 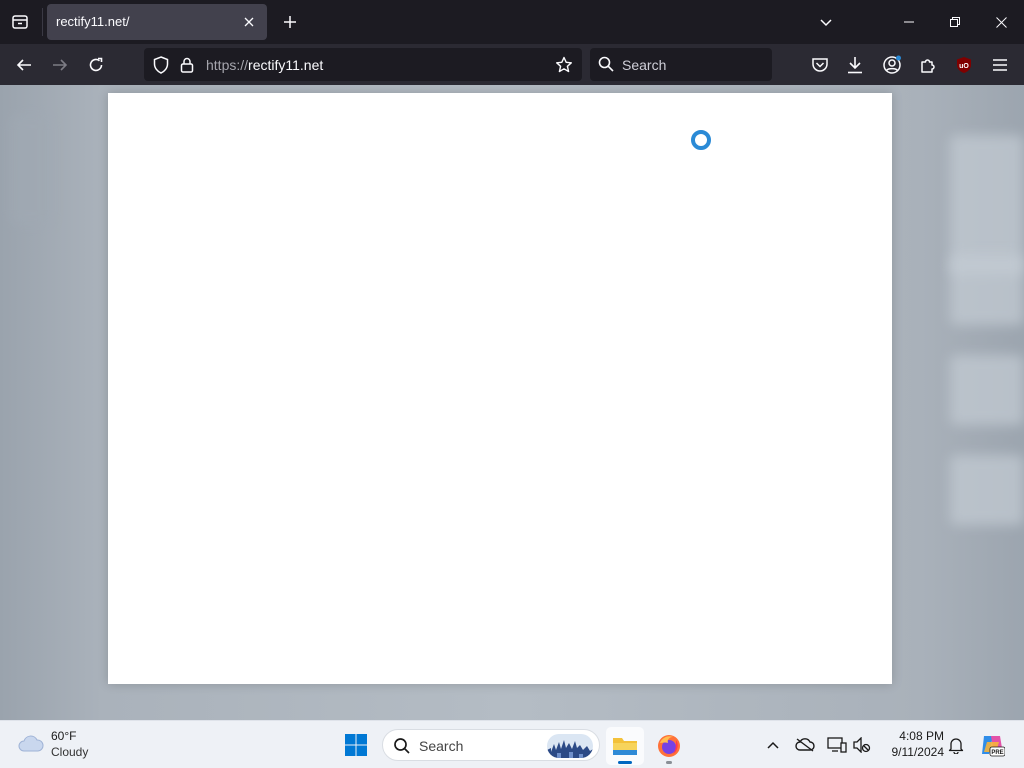 I want to click on cloud-icon, so click(x=31, y=743).